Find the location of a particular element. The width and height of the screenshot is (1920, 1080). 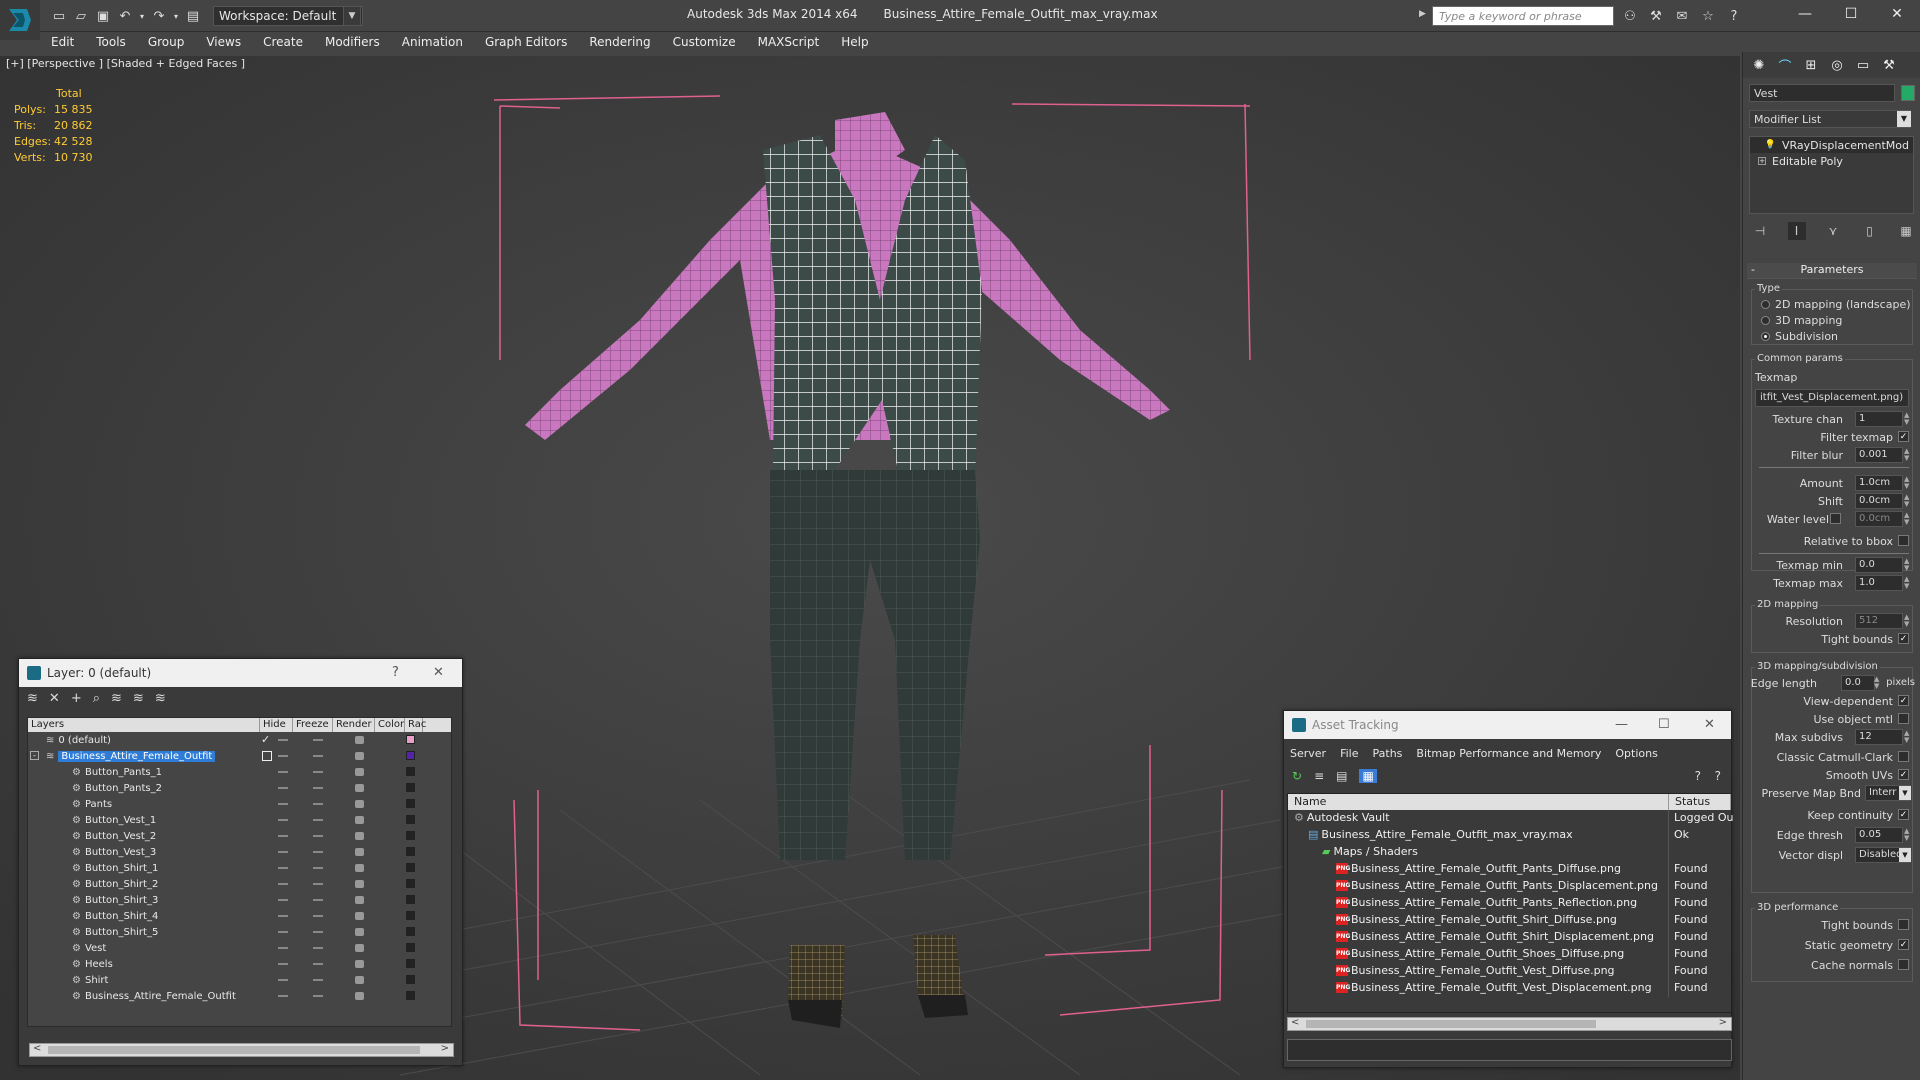

relative-bbox-checkbox is located at coordinates (1903, 540).